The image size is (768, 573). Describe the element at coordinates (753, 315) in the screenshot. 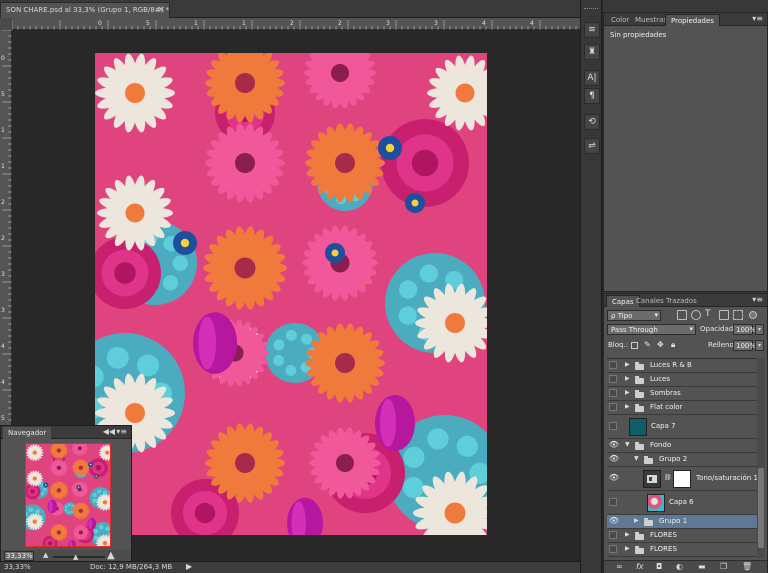

I see `filter-toggle-icon` at that location.